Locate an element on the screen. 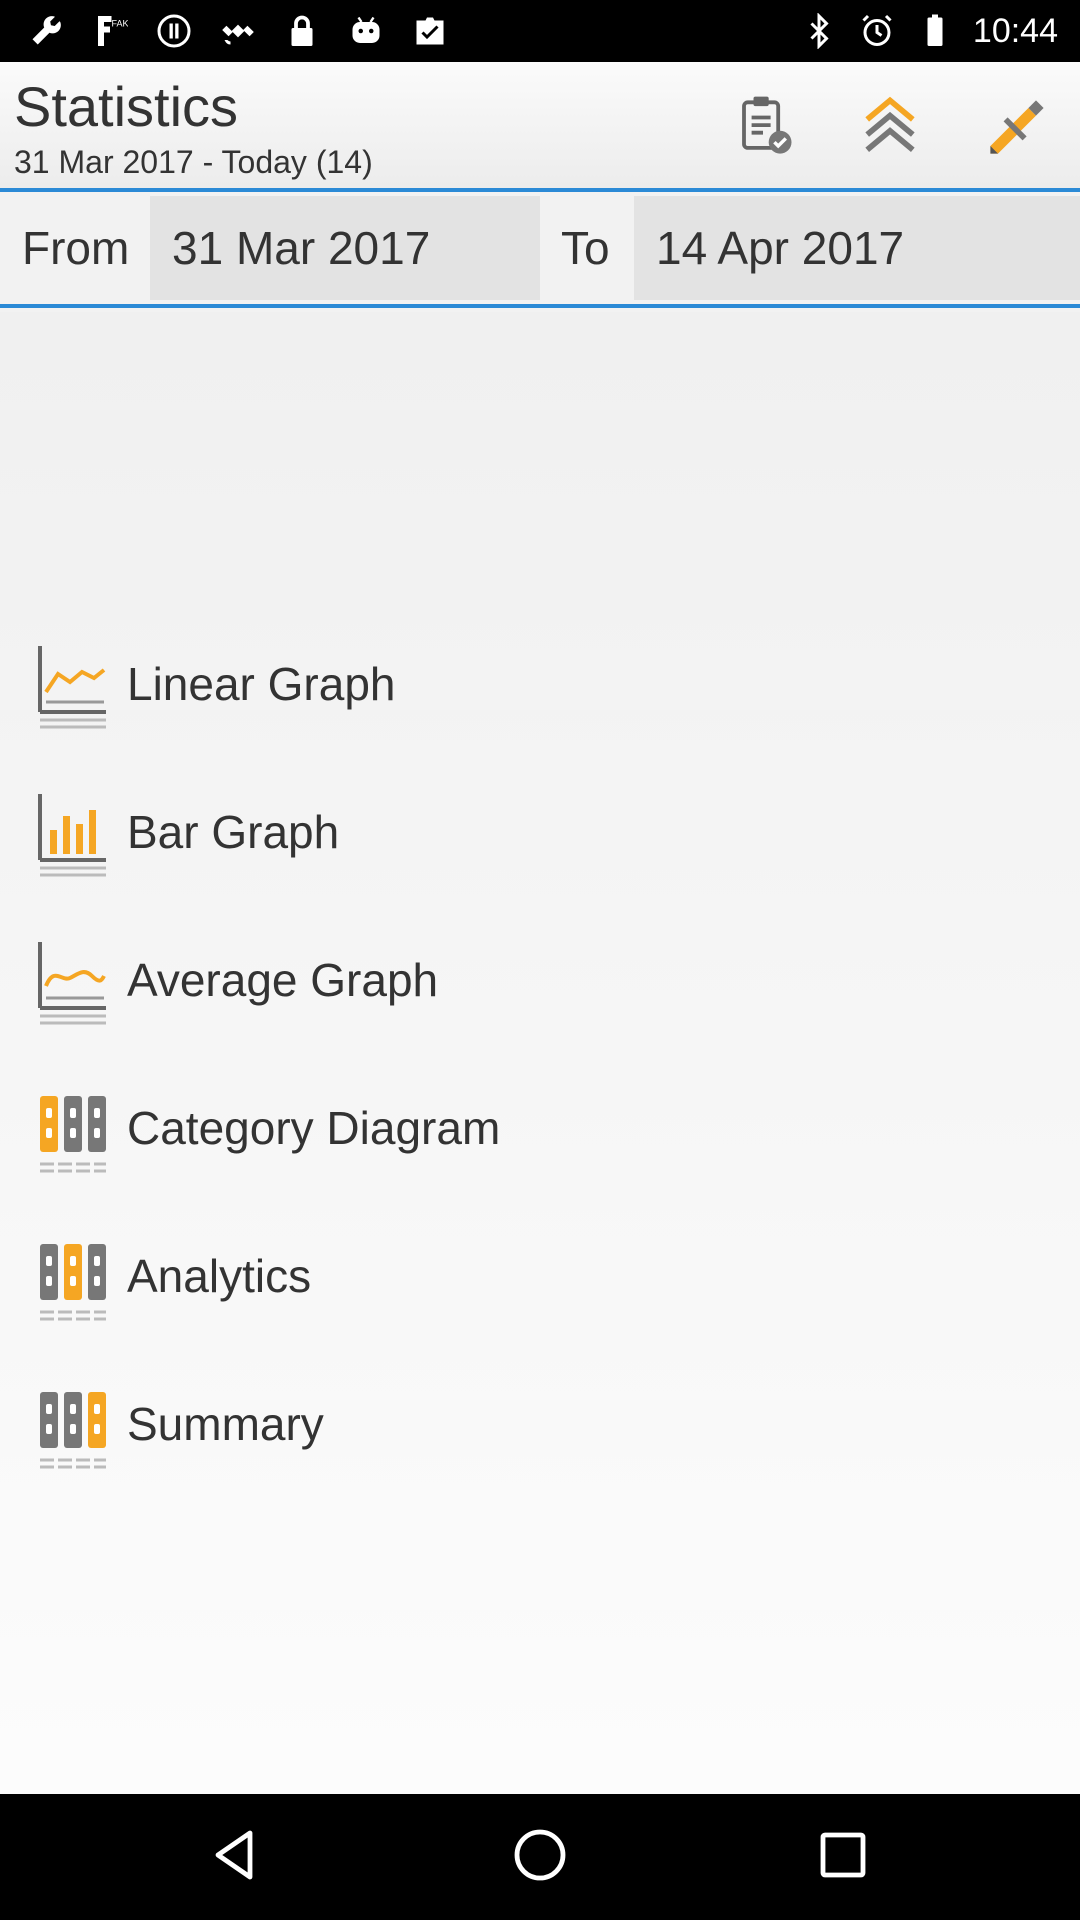 The image size is (1080, 1920). menu-item-linear-graph: Linear Graph is located at coordinates (540, 684).